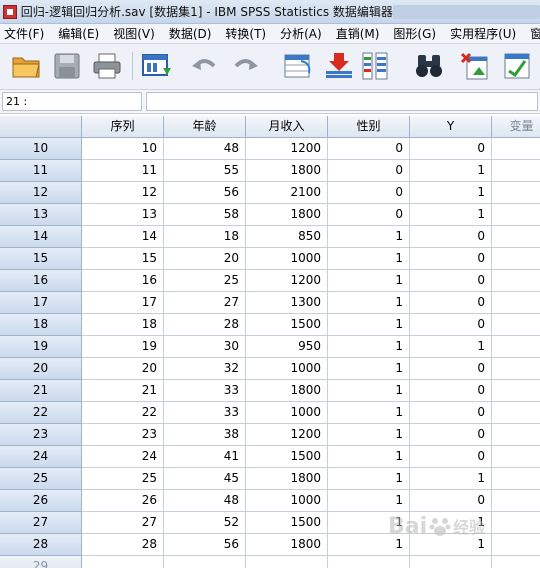 This screenshot has height=568, width=540. Describe the element at coordinates (205, 435) in the screenshot. I see `cell-age: 38` at that location.